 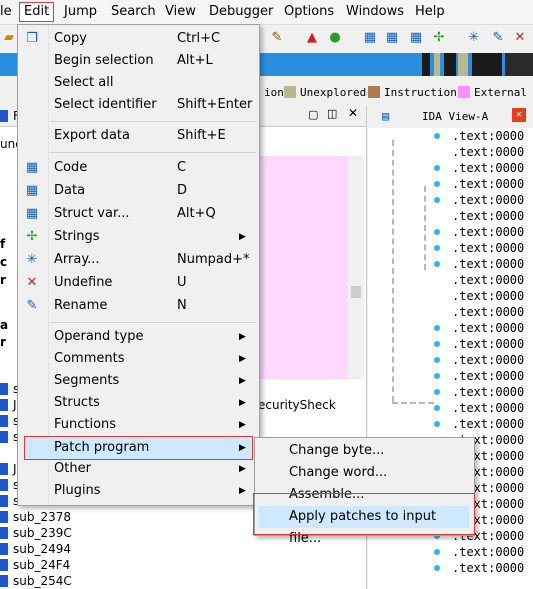 What do you see at coordinates (50, 565) in the screenshot?
I see `list-item: sub_24F4` at bounding box center [50, 565].